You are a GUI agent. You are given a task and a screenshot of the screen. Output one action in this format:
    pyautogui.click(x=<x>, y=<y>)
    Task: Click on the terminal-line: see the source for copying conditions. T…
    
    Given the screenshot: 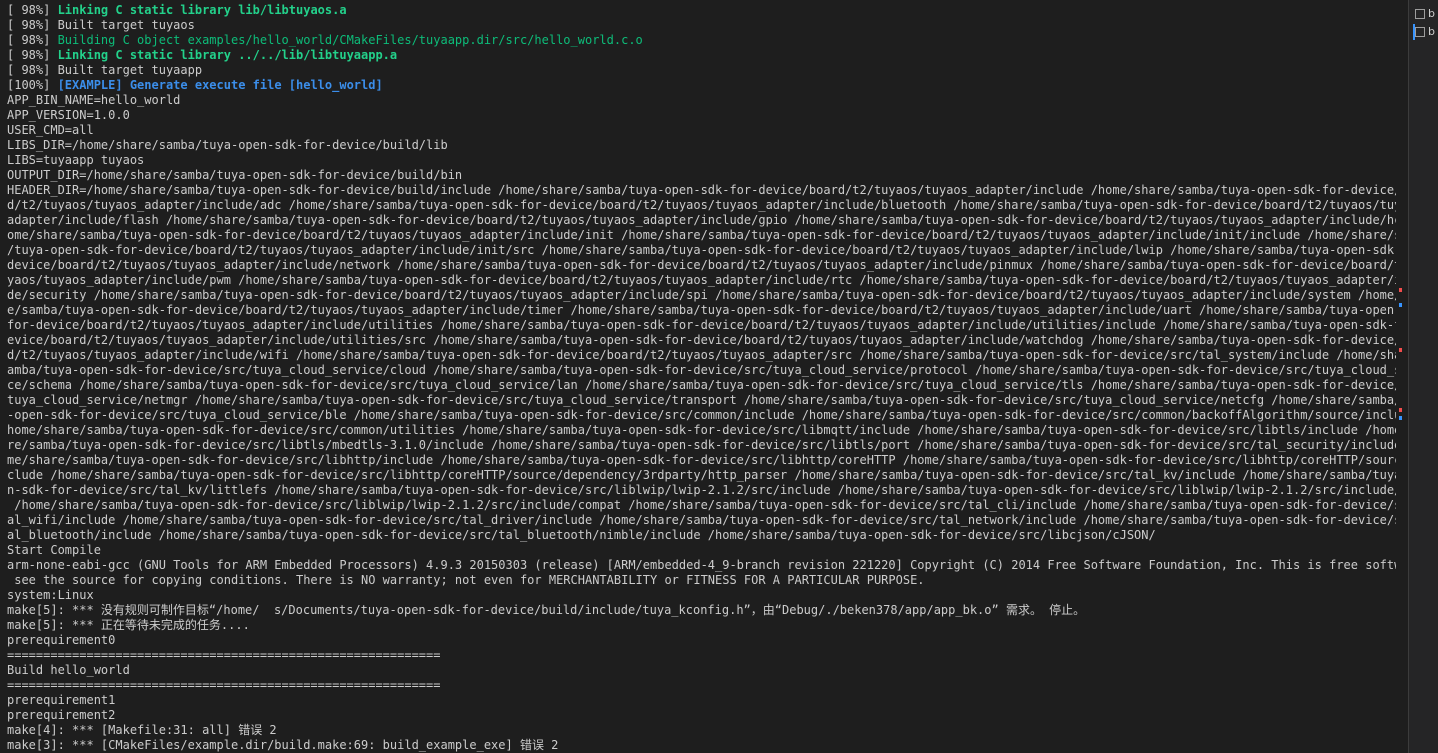 What is the action you would take?
    pyautogui.click(x=701, y=580)
    